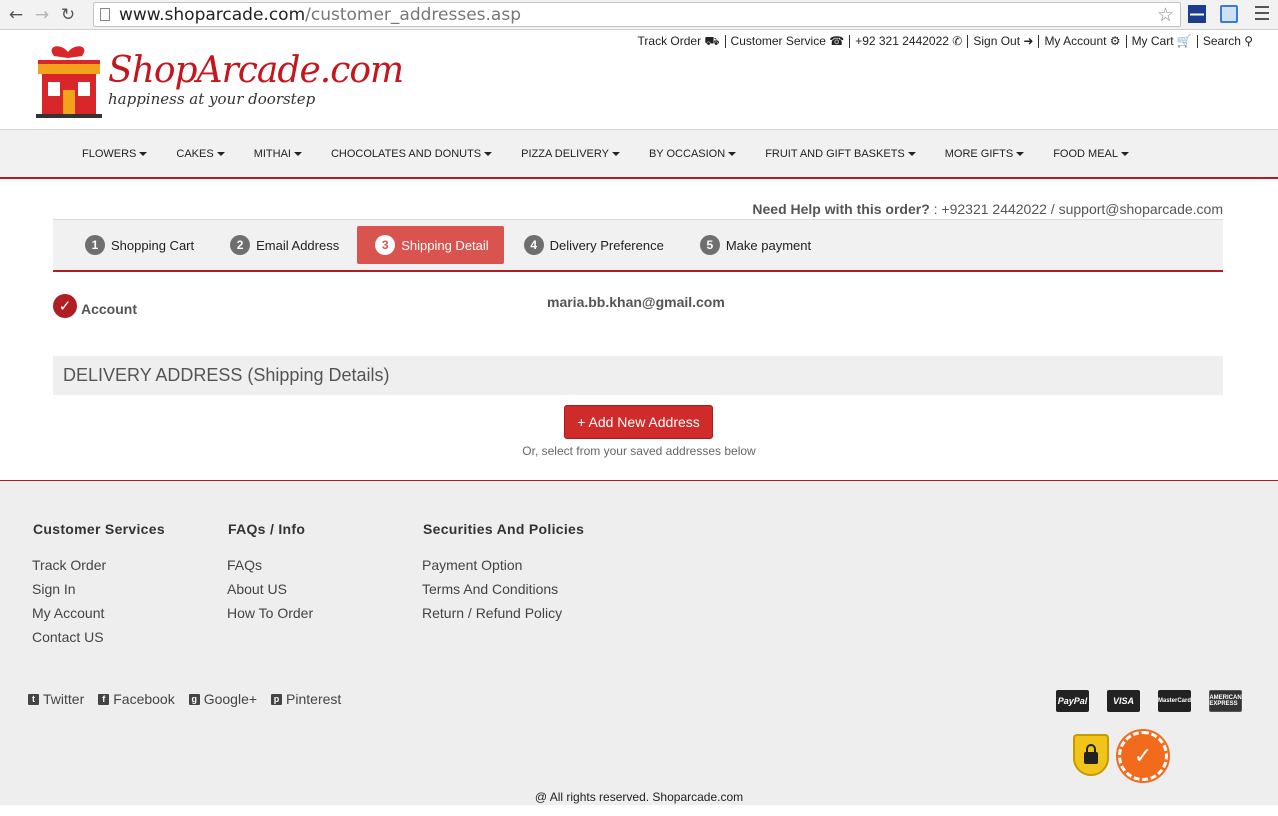  What do you see at coordinates (99, 529) in the screenshot?
I see `footer-heading: Customer Services` at bounding box center [99, 529].